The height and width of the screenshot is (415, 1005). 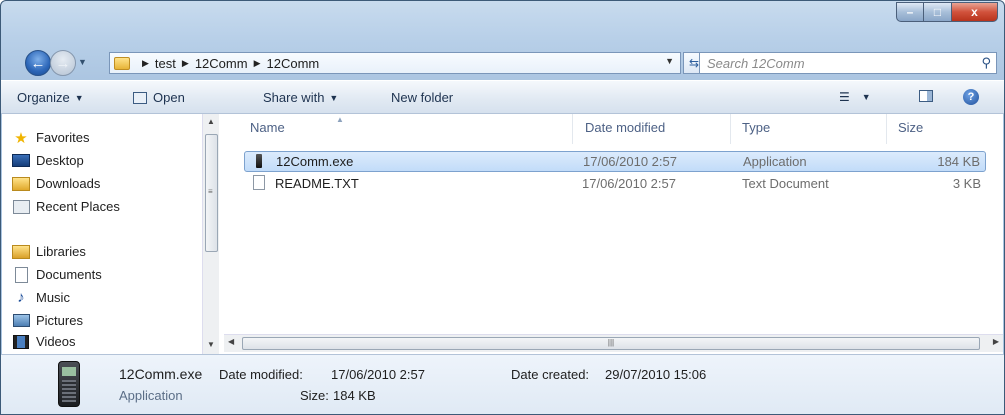 What do you see at coordinates (56, 341) in the screenshot?
I see `nav-item-label: Videos` at bounding box center [56, 341].